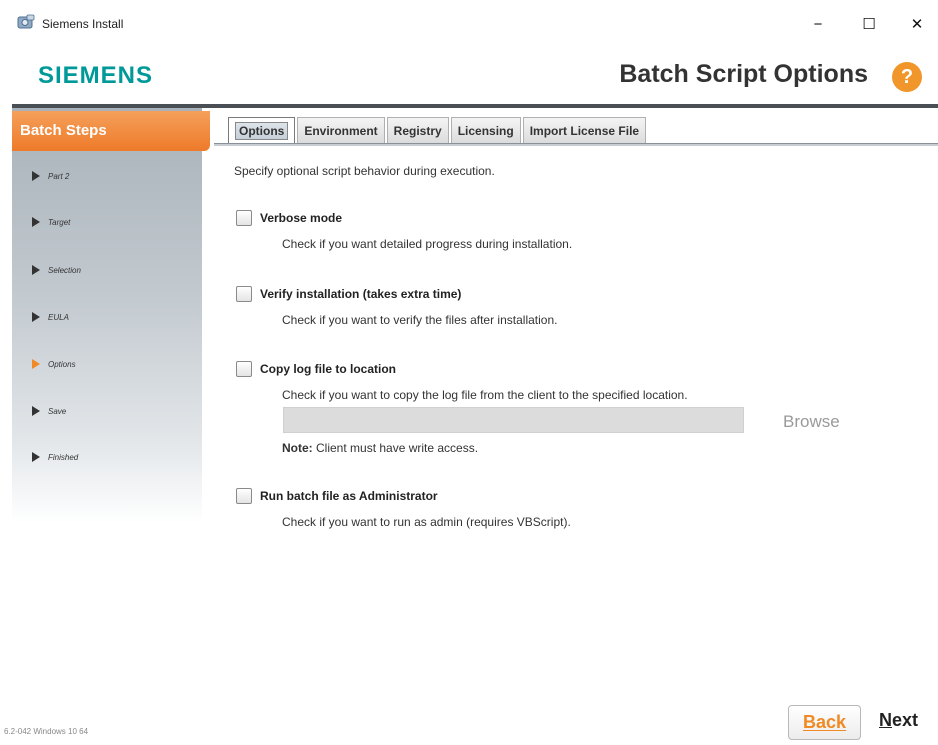  I want to click on run-as-admin-checkbox, so click(244, 496).